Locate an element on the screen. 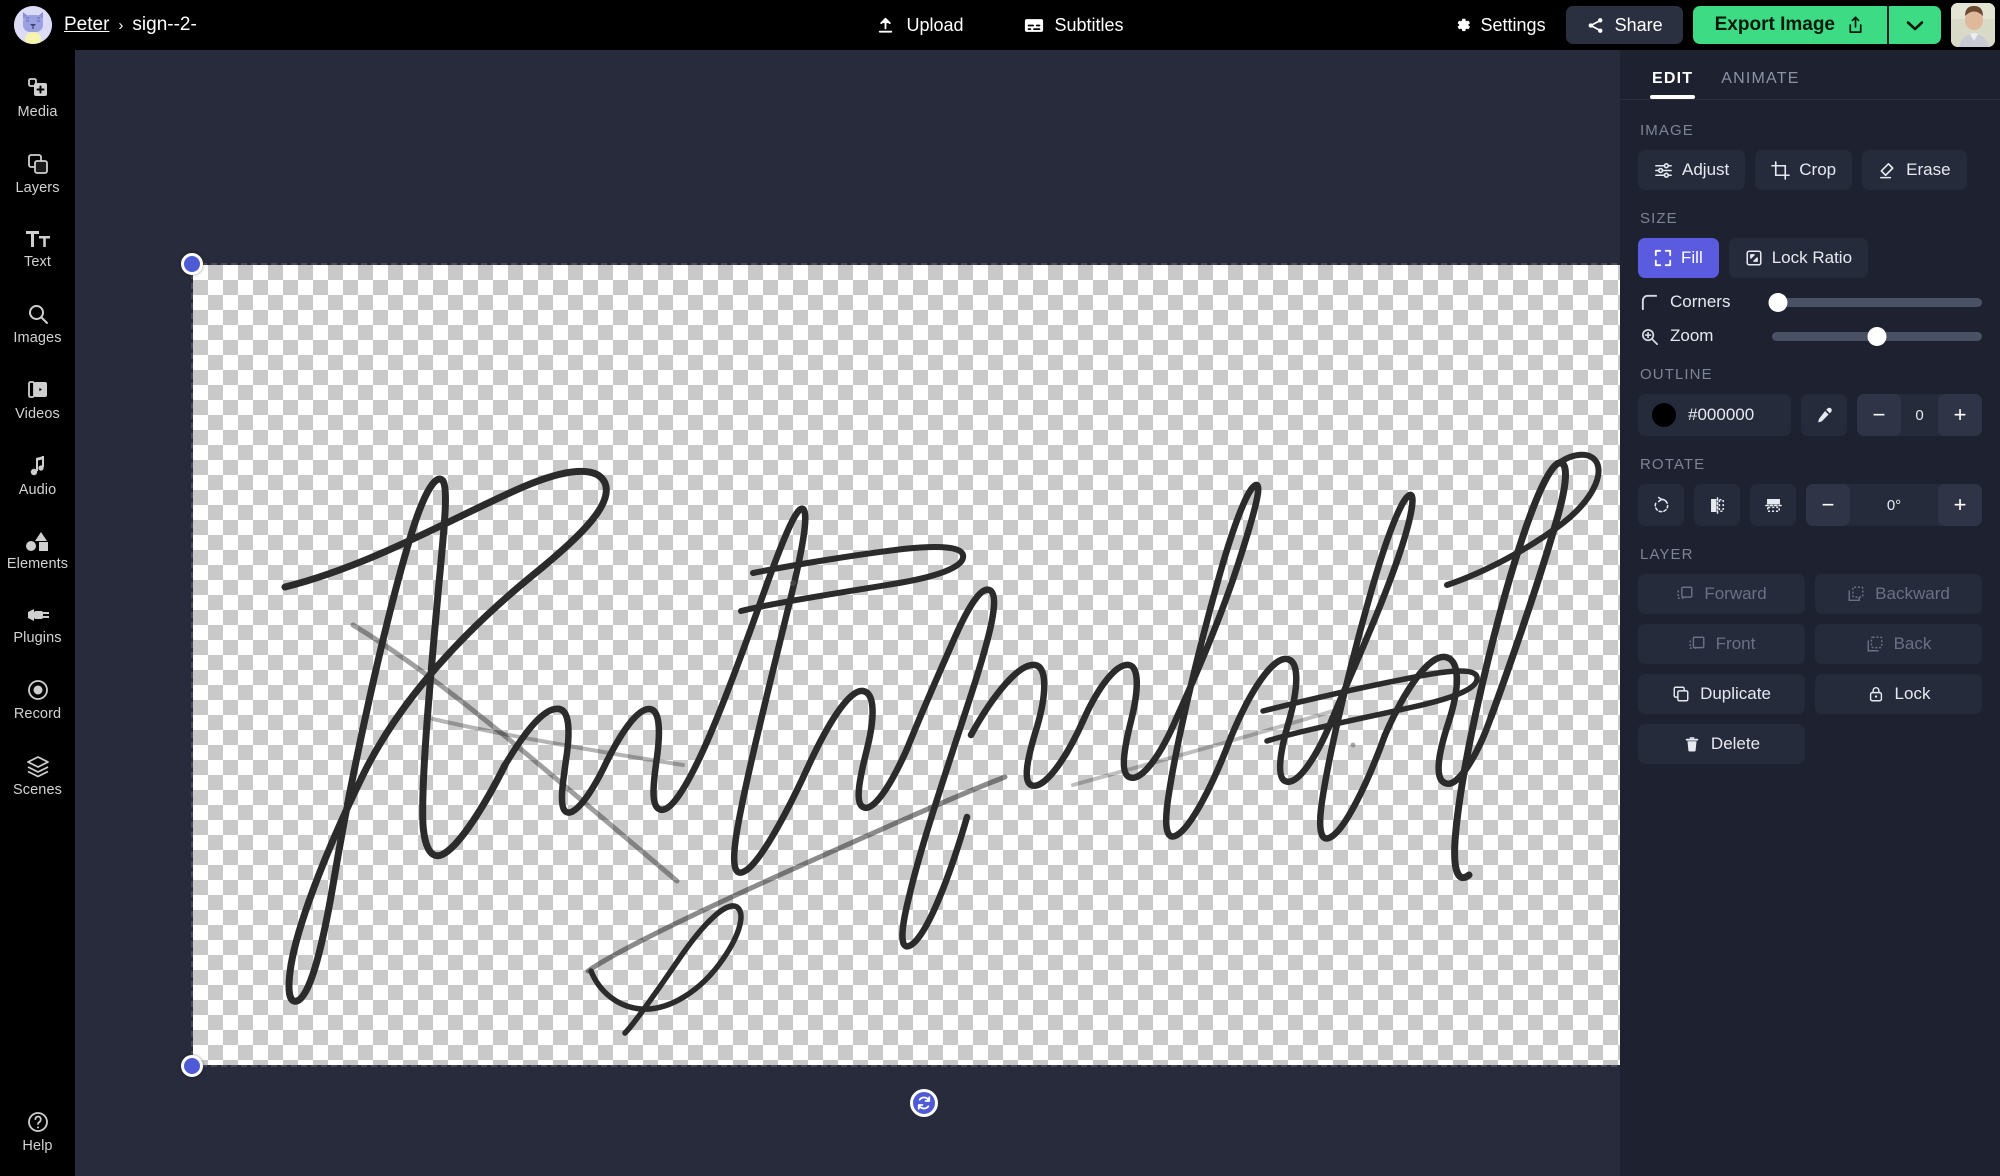 The image size is (2000, 1176). adjust-label: Adjust is located at coordinates (1706, 169).